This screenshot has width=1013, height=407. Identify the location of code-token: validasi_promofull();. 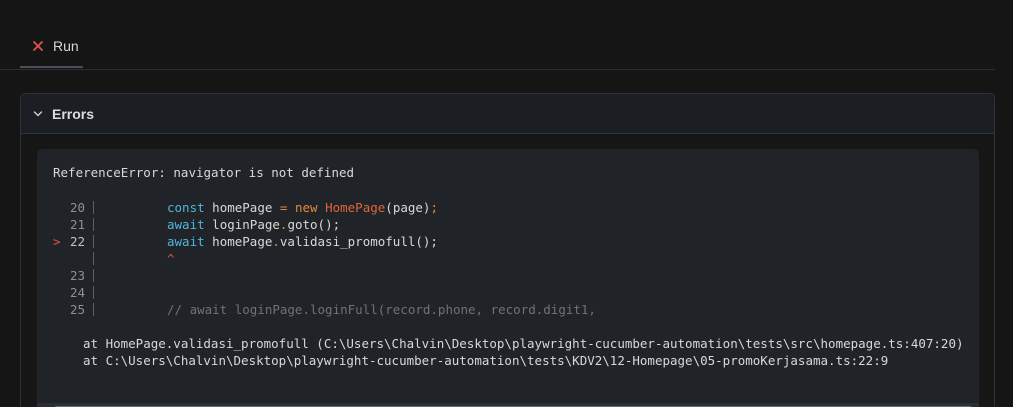
(358, 241).